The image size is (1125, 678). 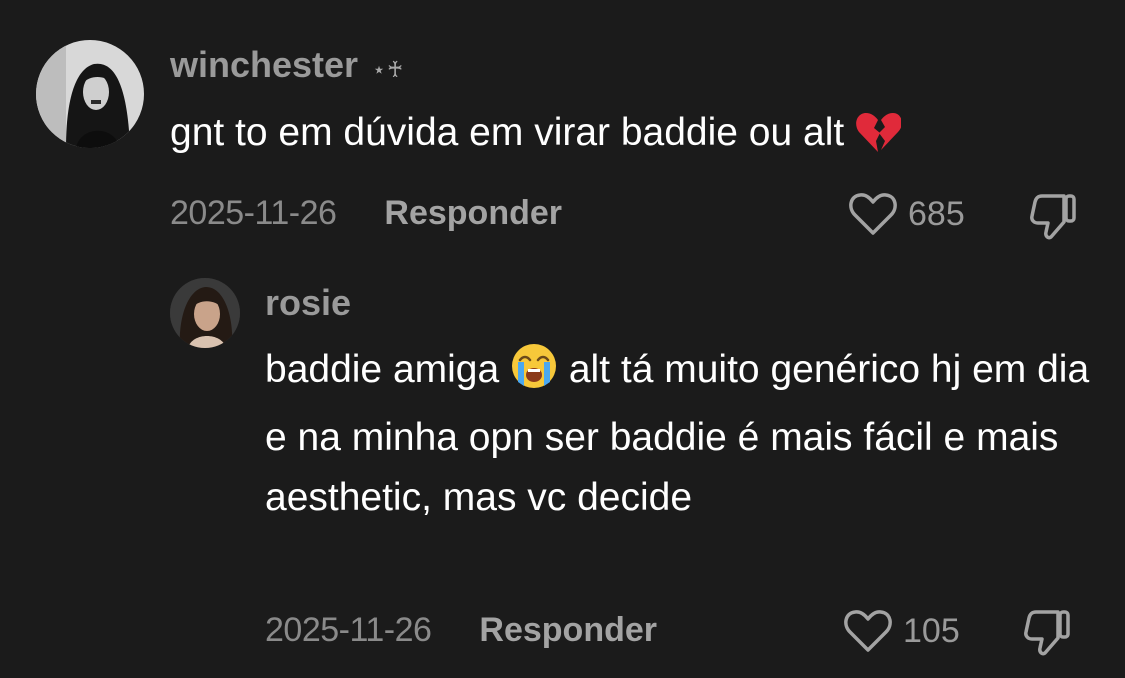 What do you see at coordinates (931, 630) in the screenshot?
I see `like-count: 105` at bounding box center [931, 630].